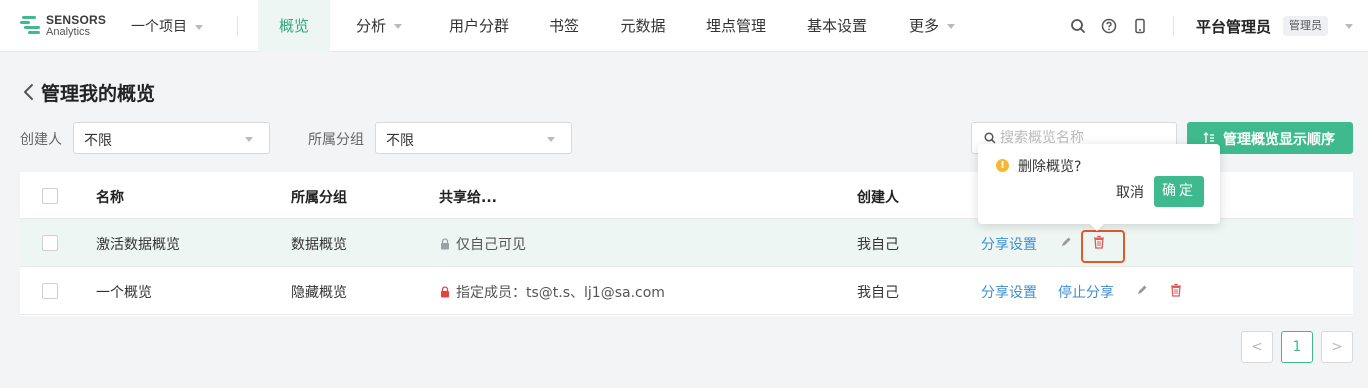  What do you see at coordinates (878, 198) in the screenshot?
I see `header-creator: 创建人` at bounding box center [878, 198].